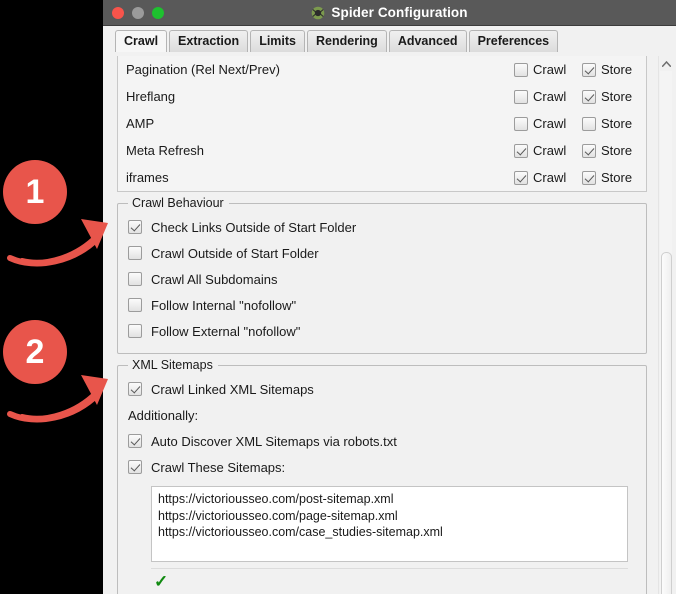 The height and width of the screenshot is (594, 676). I want to click on chevron-up-icon, so click(666, 63).